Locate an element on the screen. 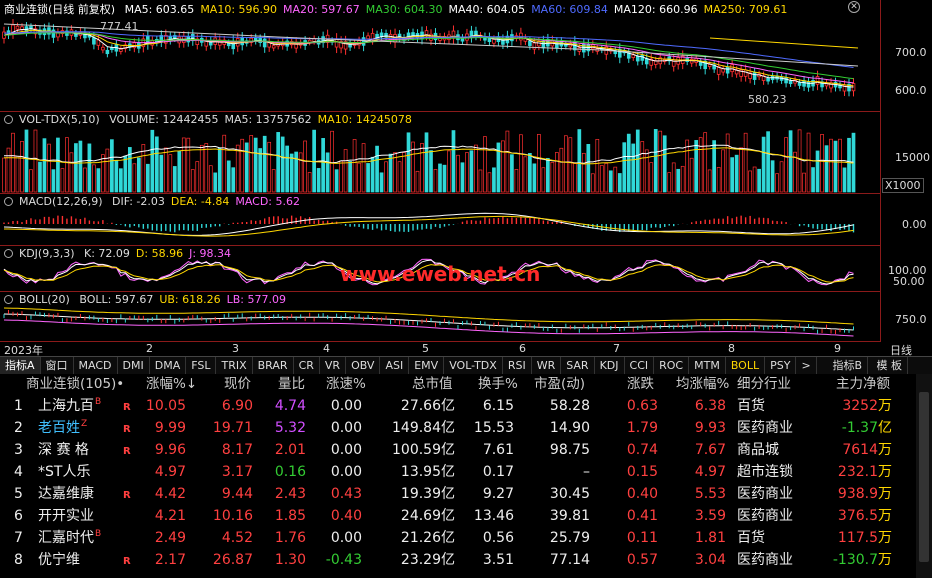 The image size is (932, 578). tab-cci: CCI is located at coordinates (640, 365).